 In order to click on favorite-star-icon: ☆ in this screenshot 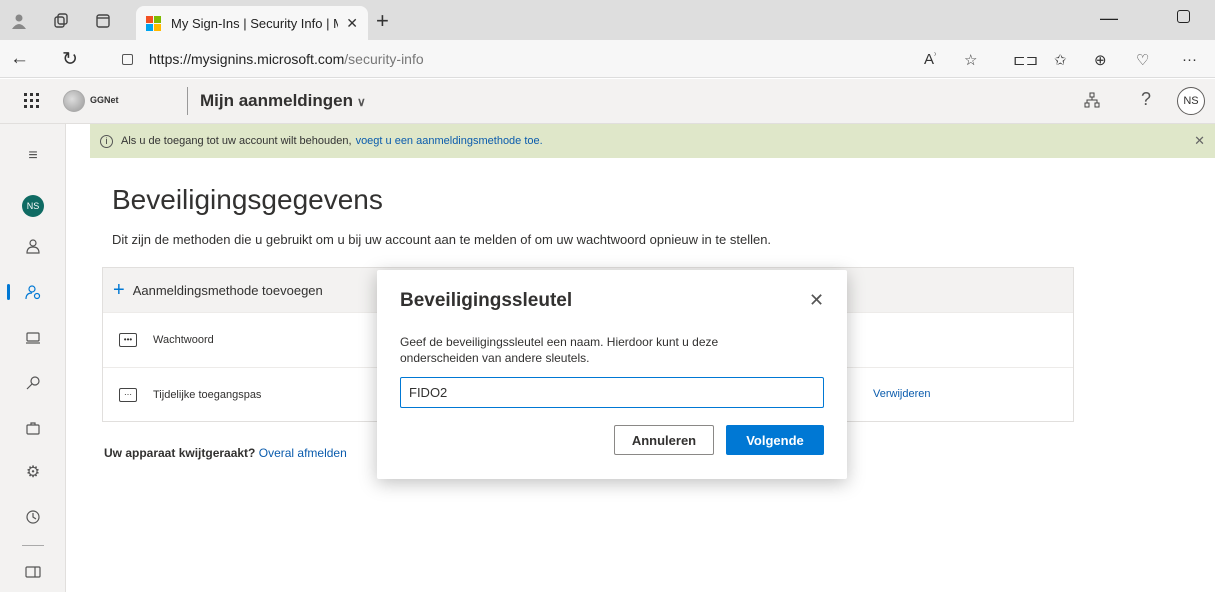, I will do `click(970, 60)`.